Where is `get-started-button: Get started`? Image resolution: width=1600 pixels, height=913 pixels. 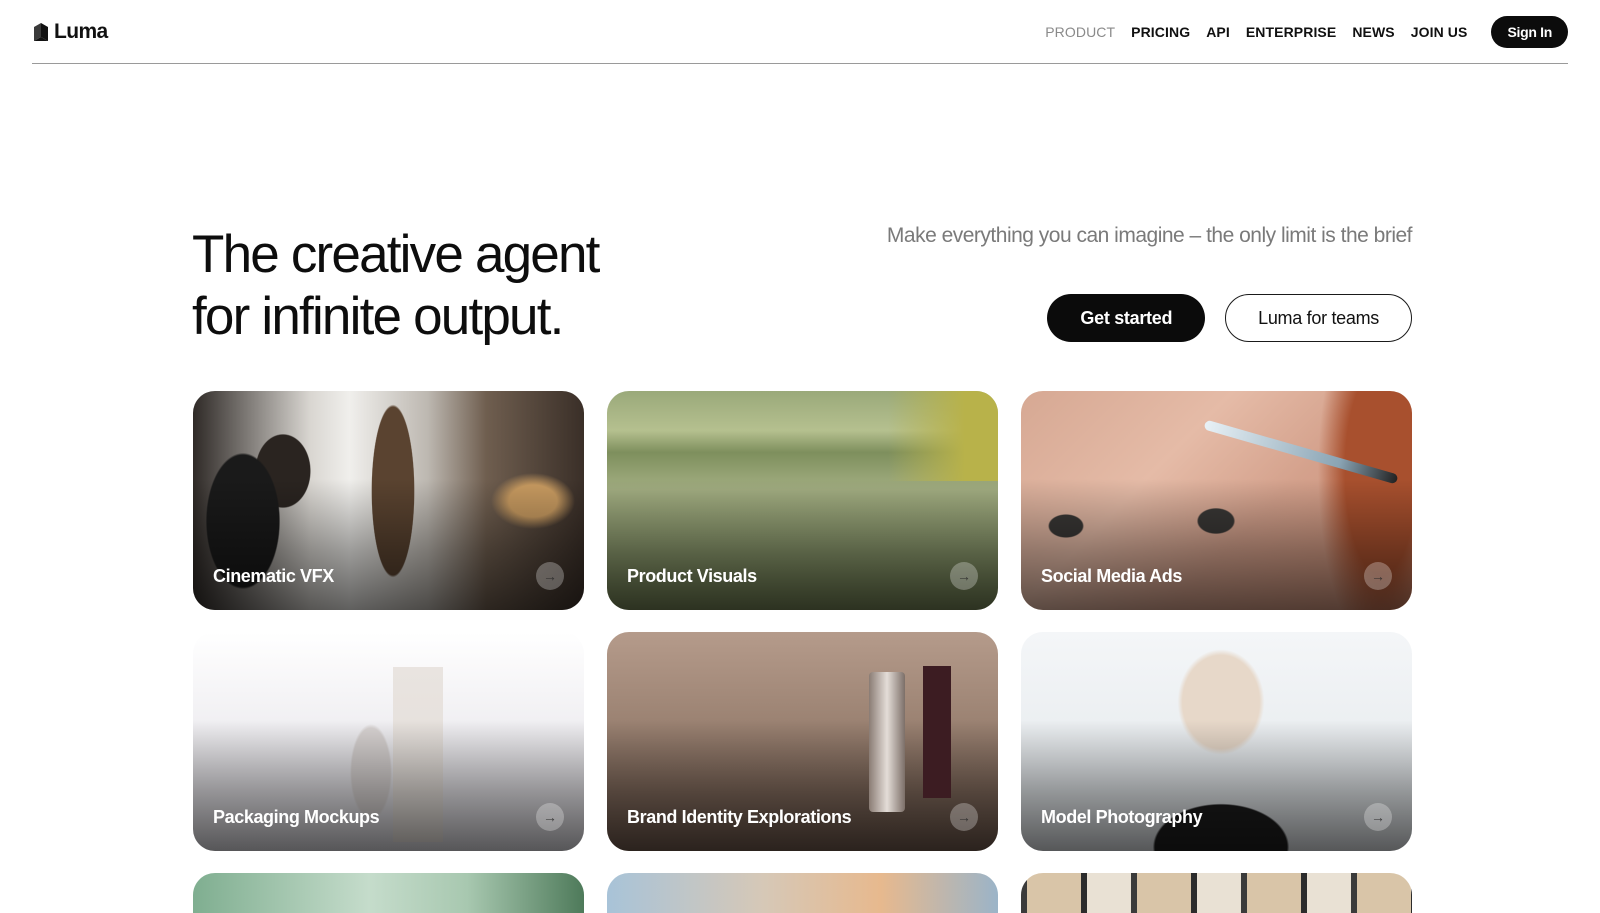 get-started-button: Get started is located at coordinates (1126, 318).